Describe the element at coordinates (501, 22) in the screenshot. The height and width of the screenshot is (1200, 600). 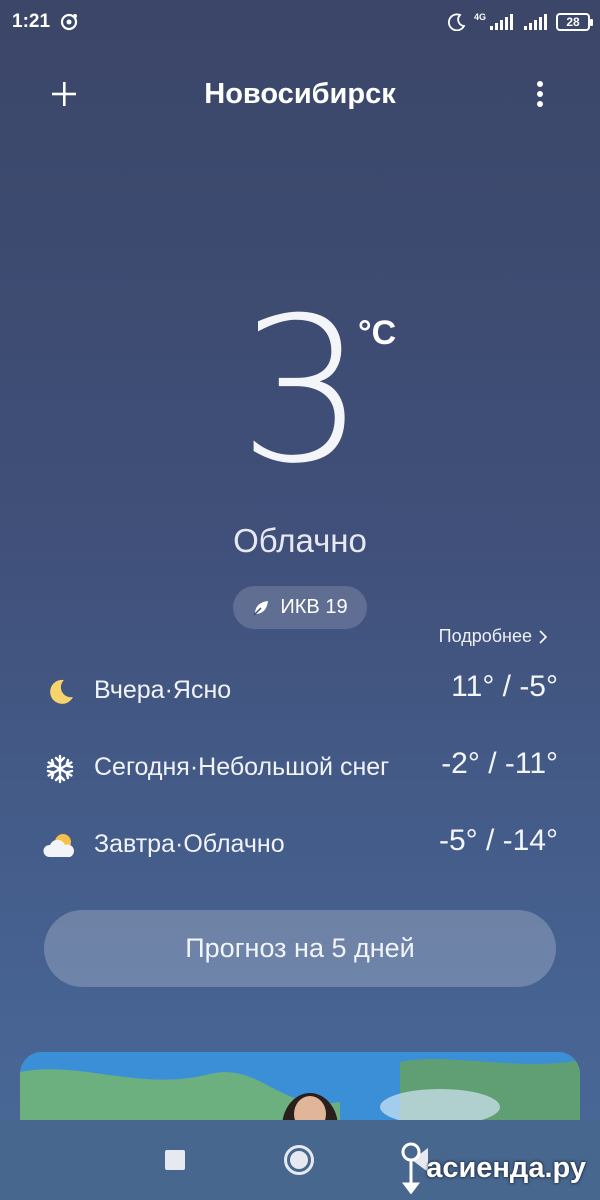
I see `signal-icon` at that location.